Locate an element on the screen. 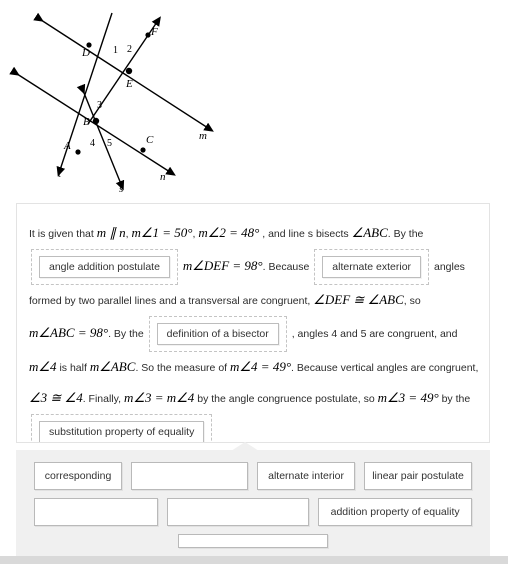  answer-tile-angle-addition-postulate: angle addition postulate is located at coordinates (104, 267).